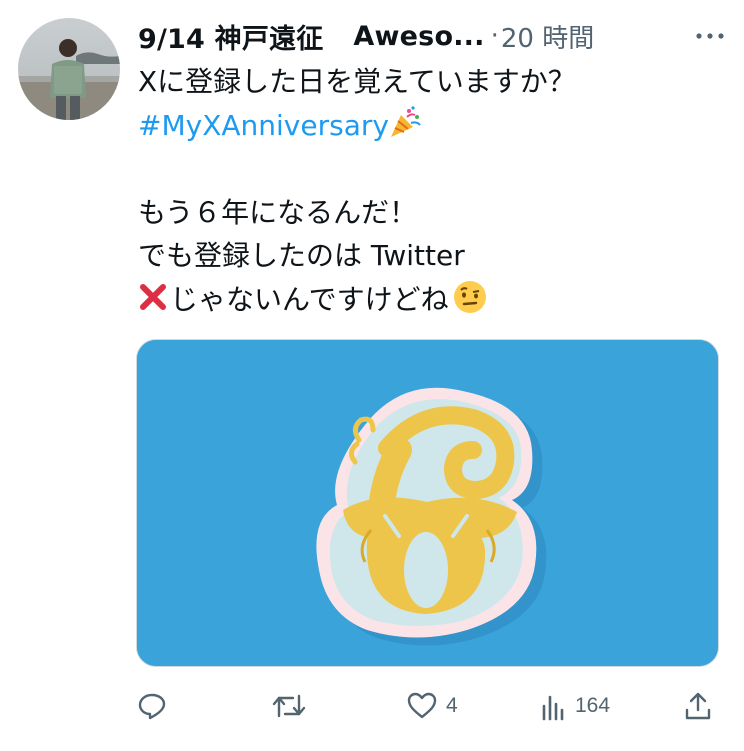 The width and height of the screenshot is (744, 751). Describe the element at coordinates (547, 36) in the screenshot. I see `timestamp: 20 時間` at that location.